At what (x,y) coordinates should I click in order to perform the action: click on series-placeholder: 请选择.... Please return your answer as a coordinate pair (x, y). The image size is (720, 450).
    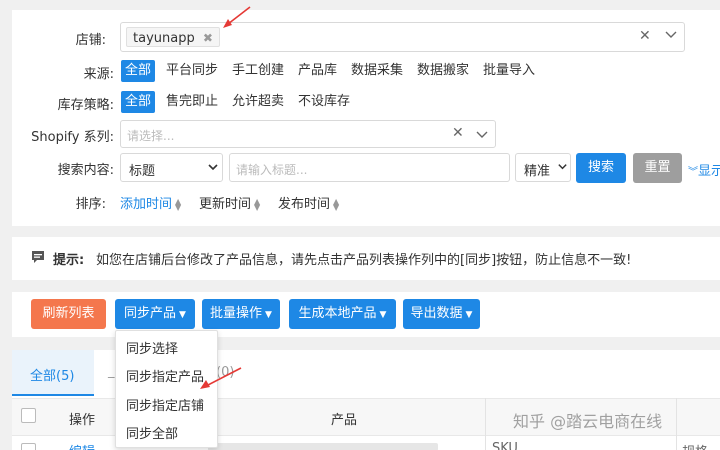
    Looking at the image, I should click on (151, 136).